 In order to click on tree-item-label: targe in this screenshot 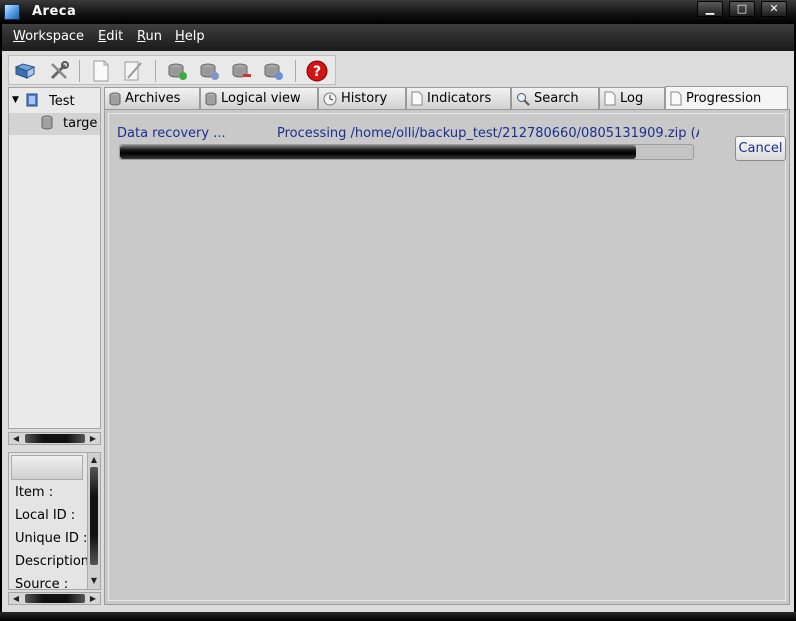, I will do `click(80, 123)`.